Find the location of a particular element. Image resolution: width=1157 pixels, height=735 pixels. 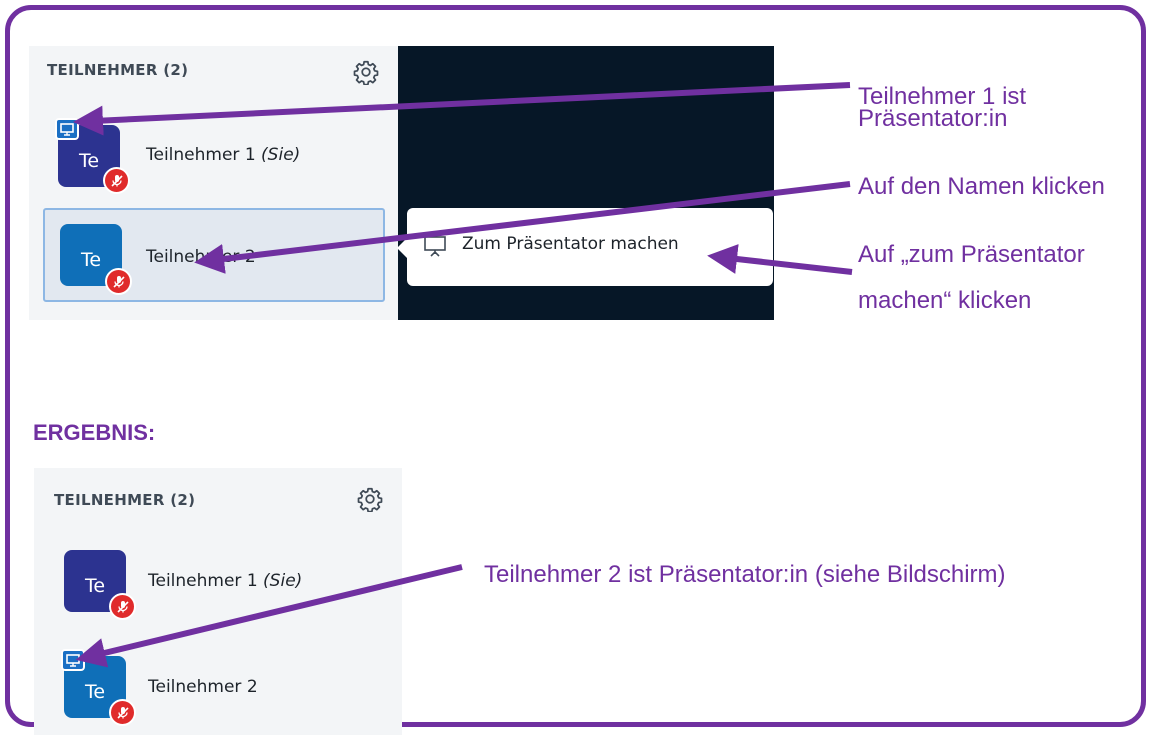

arrow-to-new-presenter is located at coordinates (269, 616).